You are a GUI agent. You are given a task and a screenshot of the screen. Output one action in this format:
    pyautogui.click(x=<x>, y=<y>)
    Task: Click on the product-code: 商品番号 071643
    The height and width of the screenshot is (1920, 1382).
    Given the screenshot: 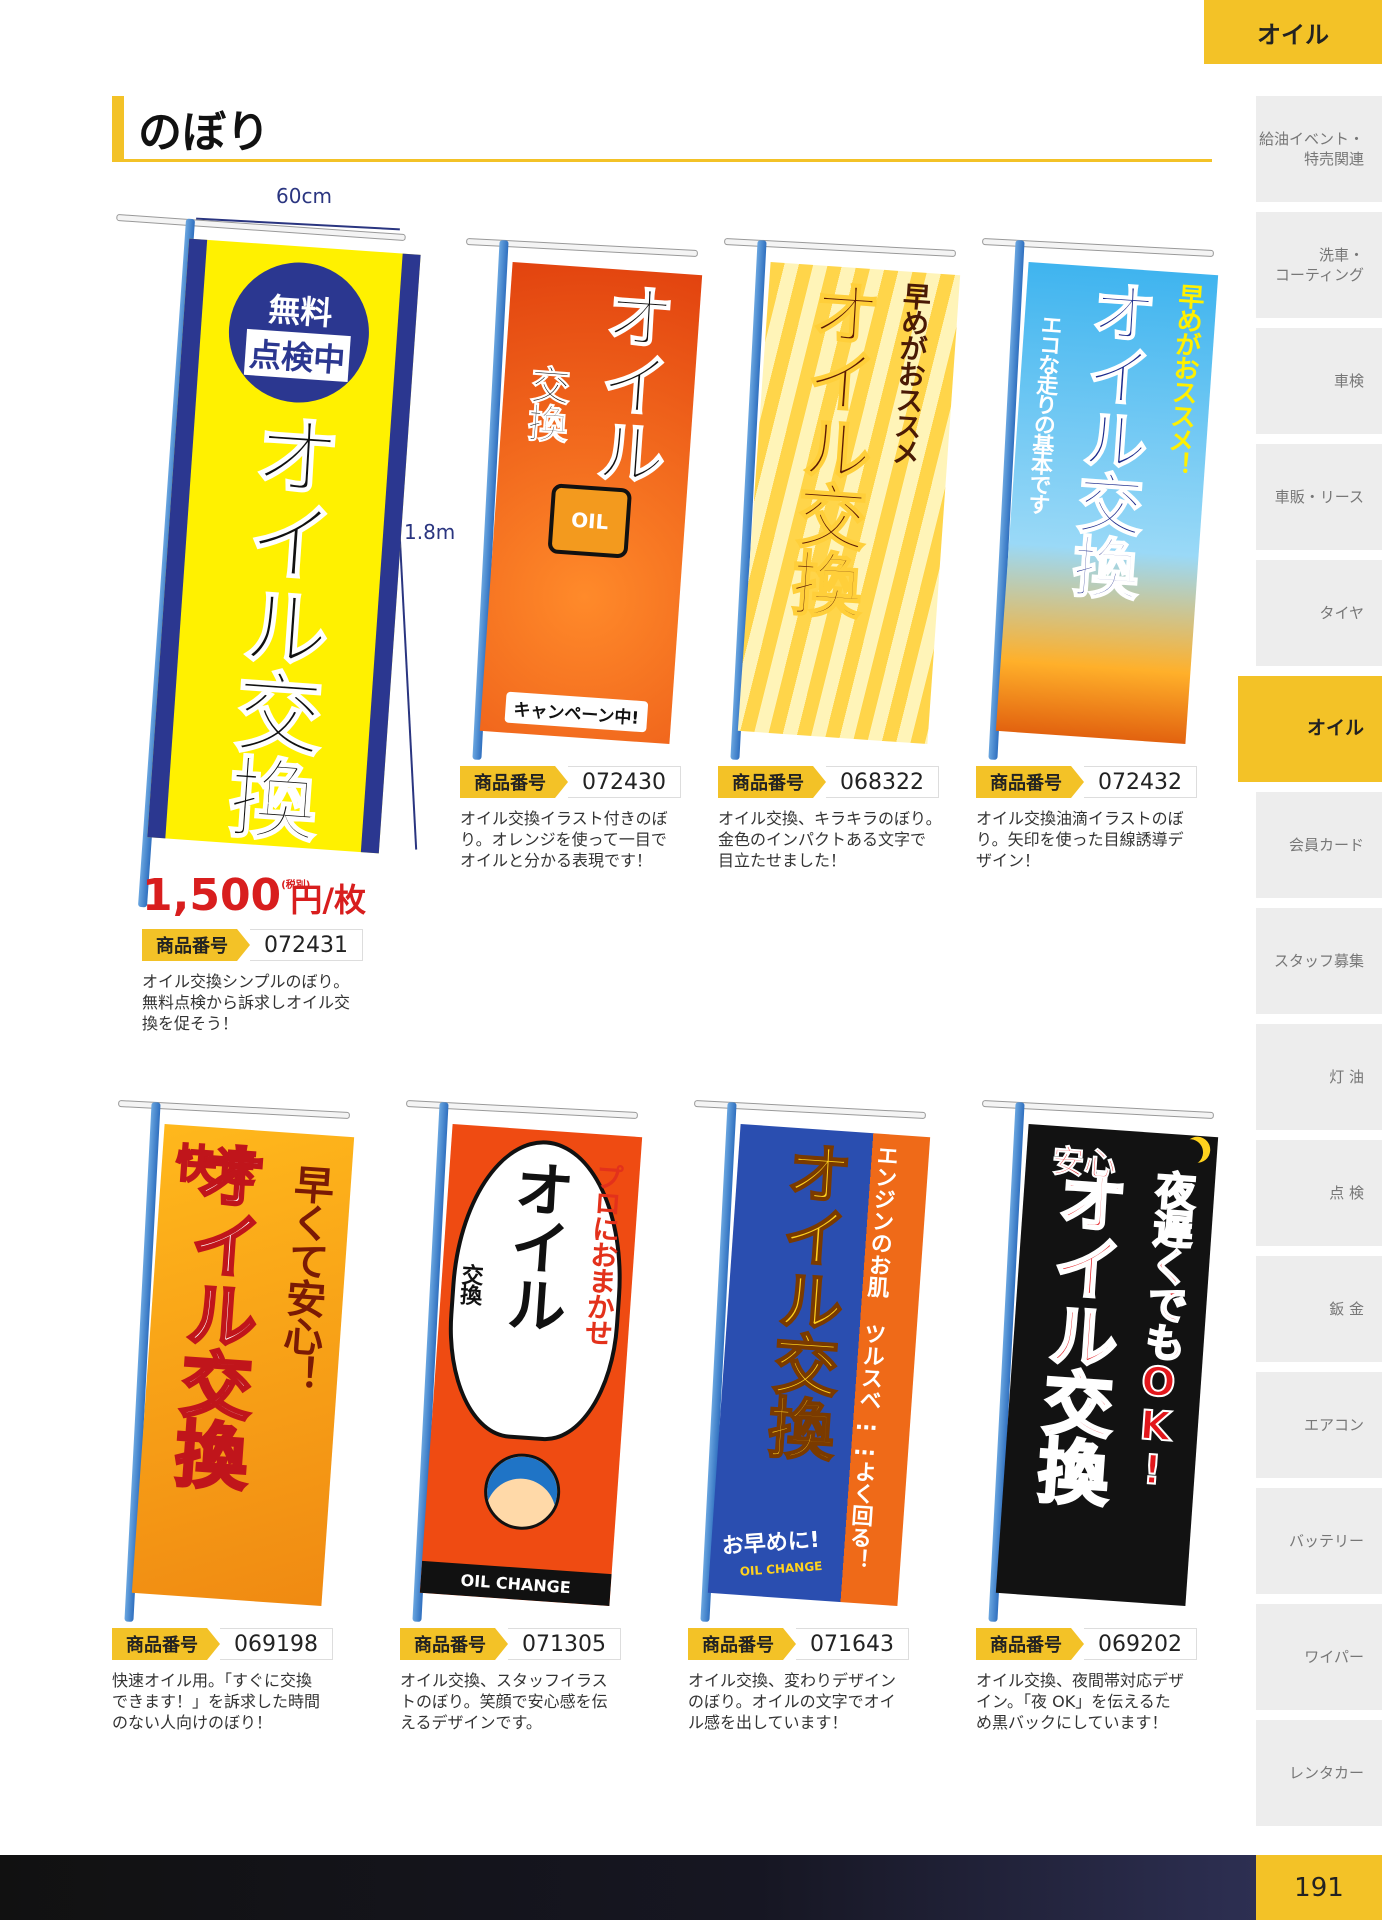 What is the action you would take?
    pyautogui.click(x=808, y=1644)
    